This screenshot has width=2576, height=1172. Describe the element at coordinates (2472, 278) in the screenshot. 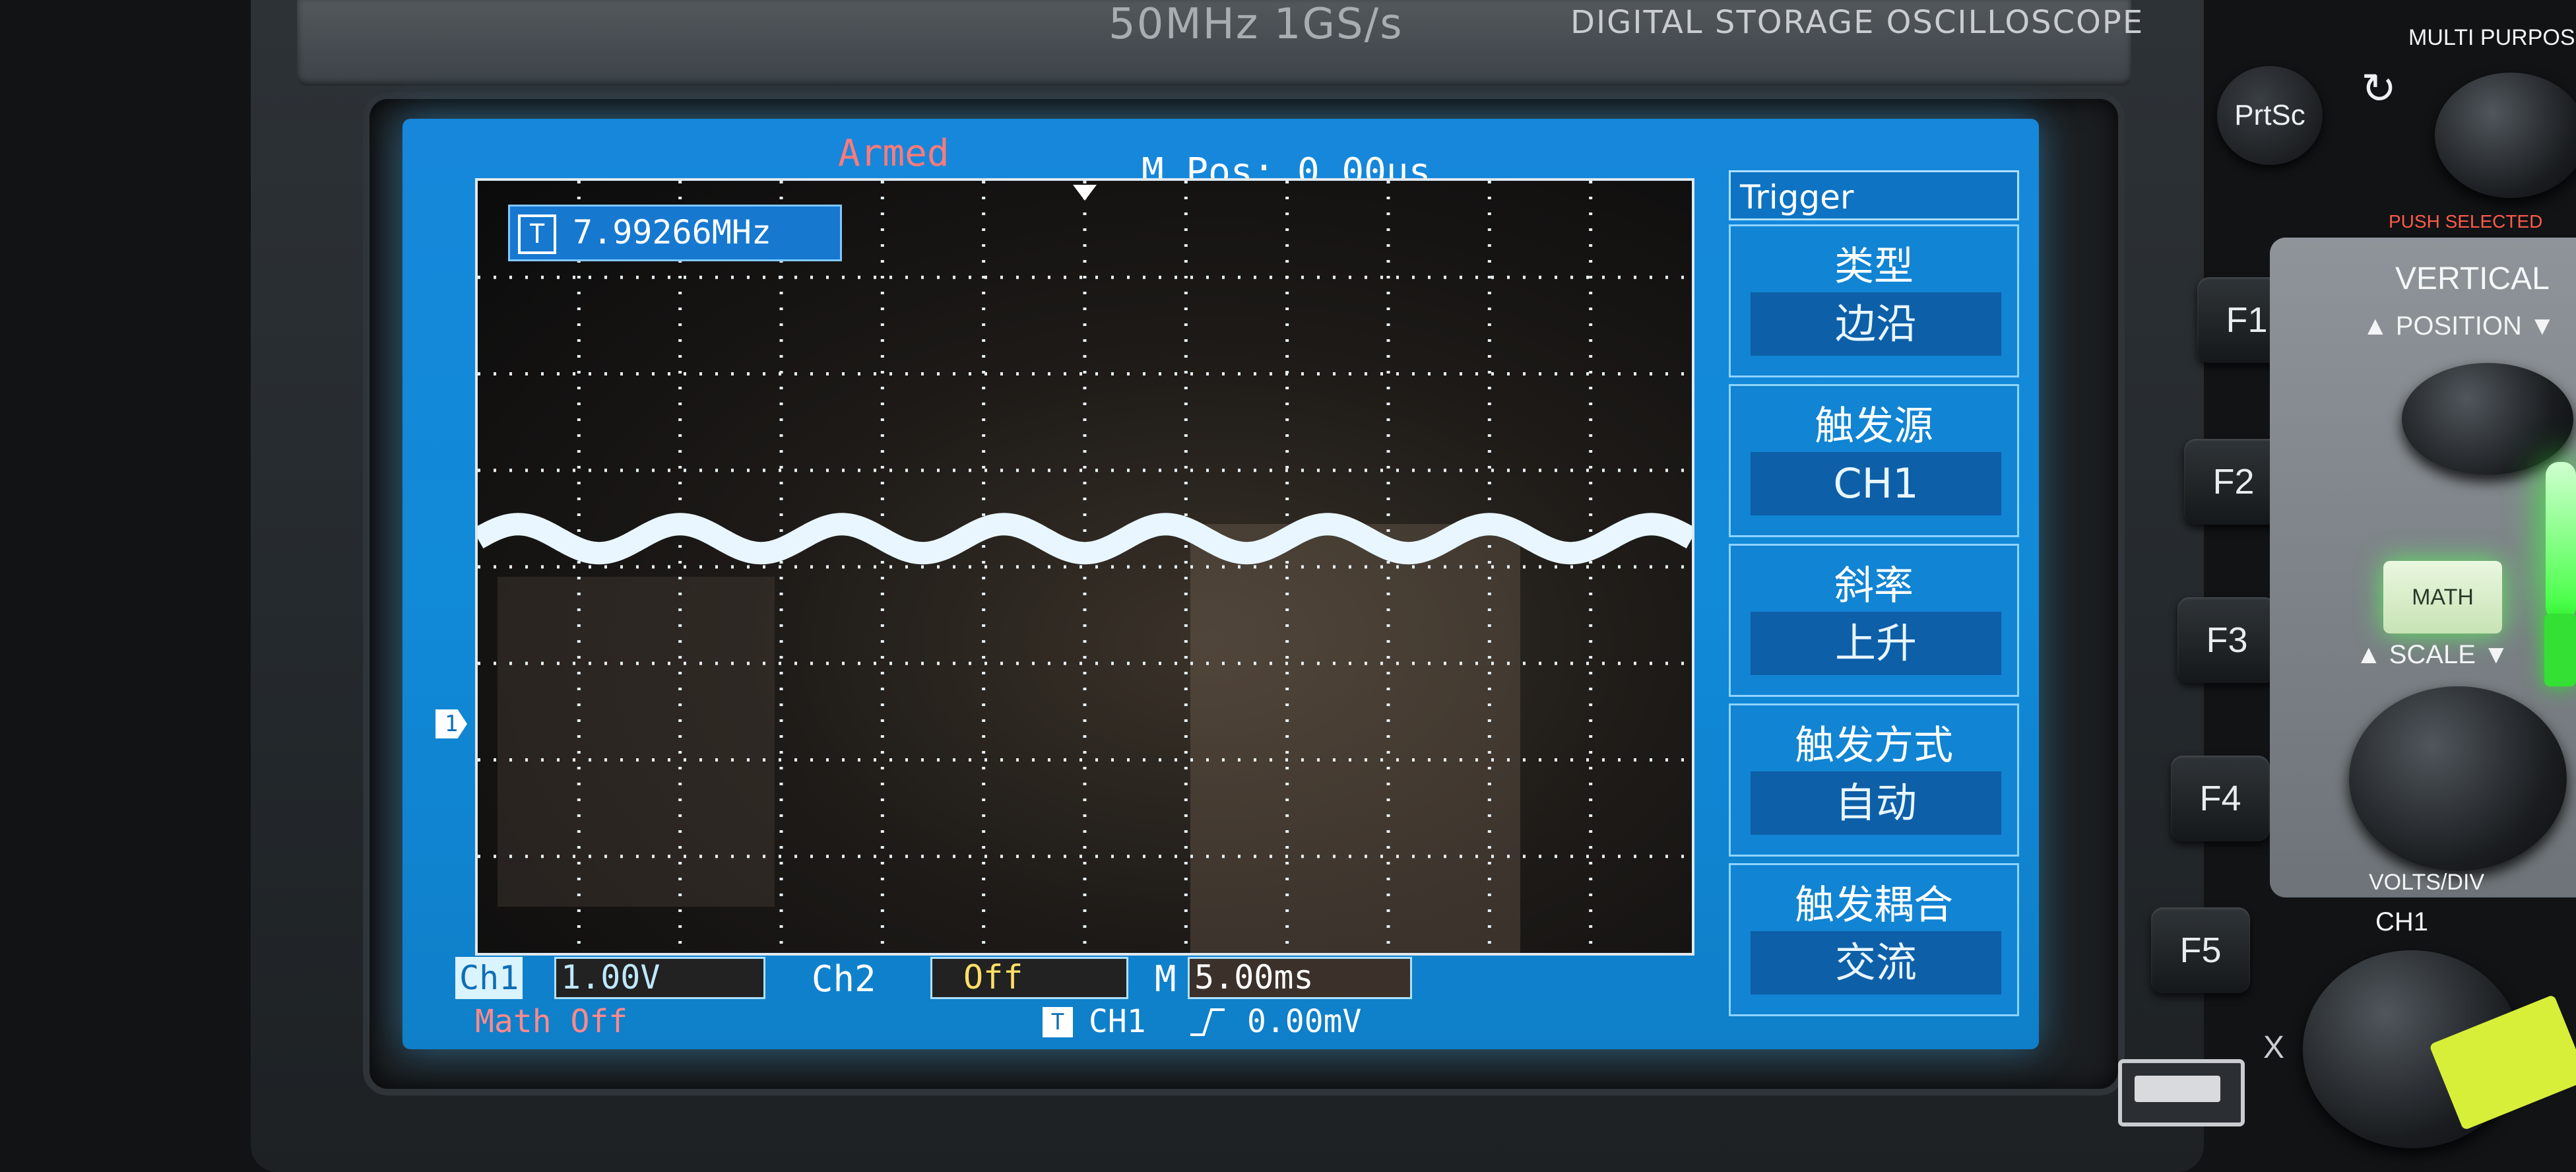

I see `vertical-section-label: VERTICAL` at that location.